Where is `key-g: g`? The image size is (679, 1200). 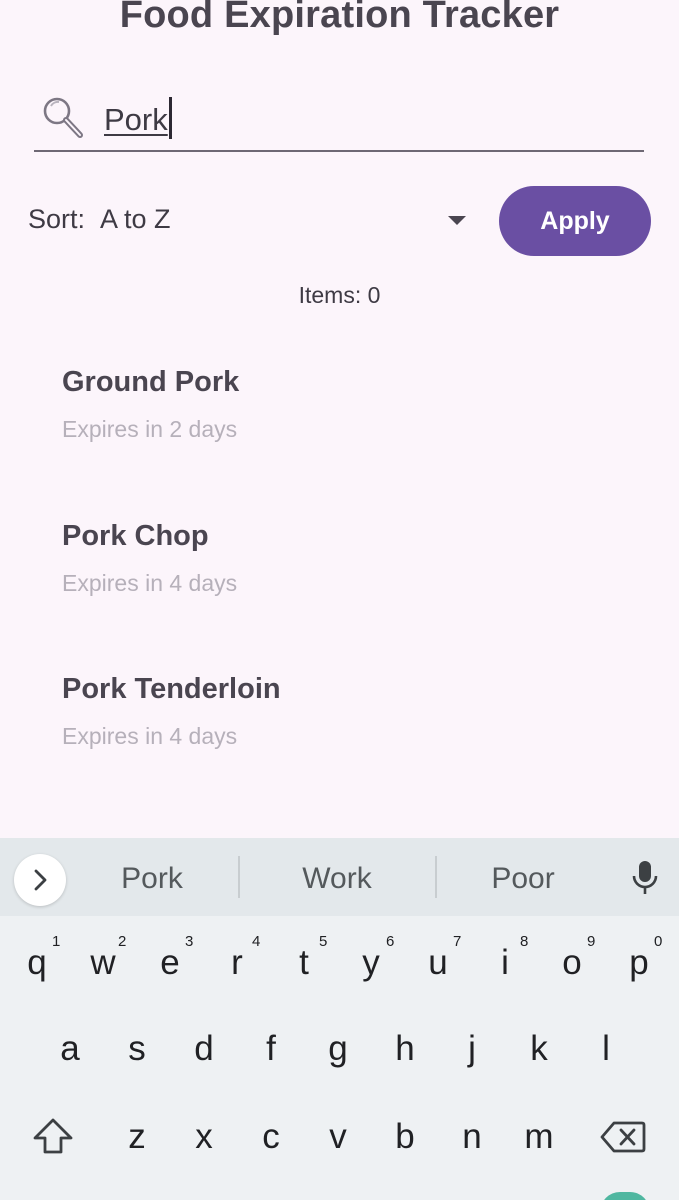 key-g: g is located at coordinates (338, 1049).